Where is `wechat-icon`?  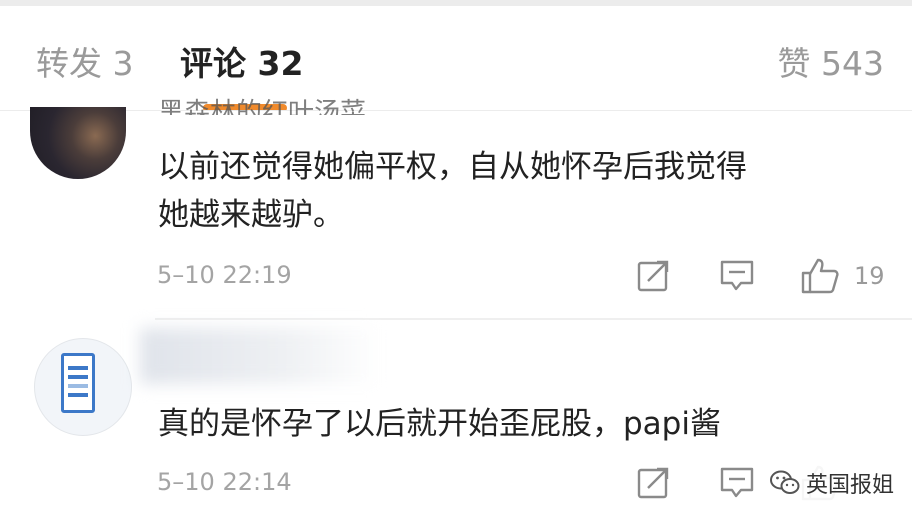
wechat-icon is located at coordinates (784, 482).